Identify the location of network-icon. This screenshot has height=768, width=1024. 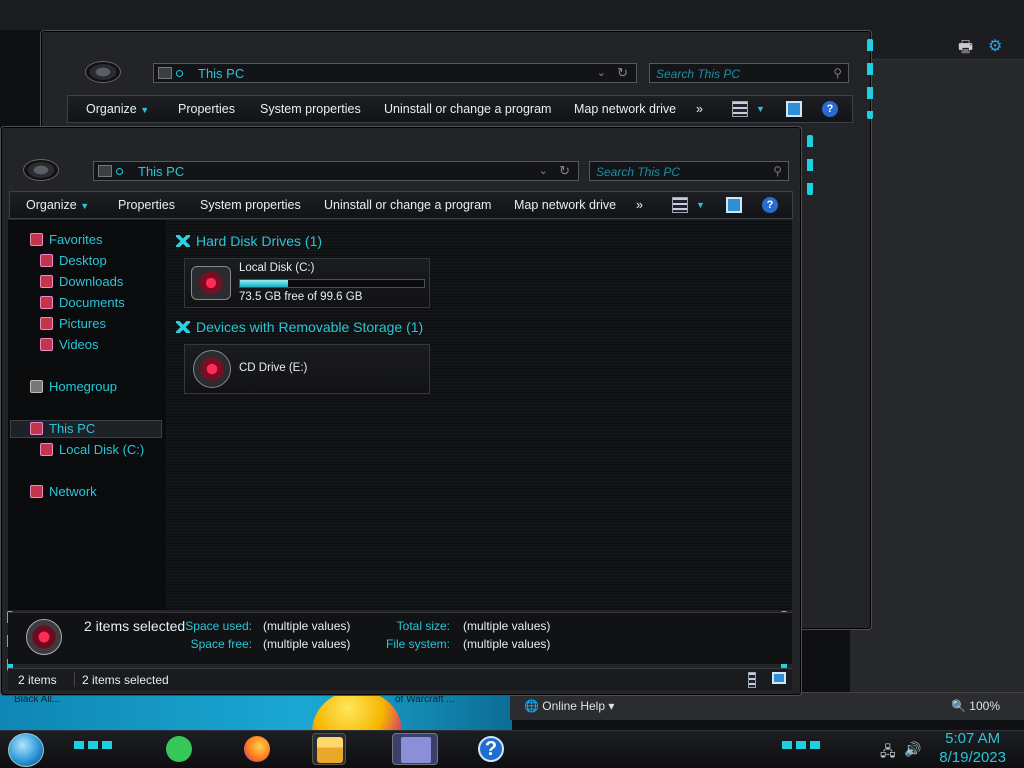
(36, 491).